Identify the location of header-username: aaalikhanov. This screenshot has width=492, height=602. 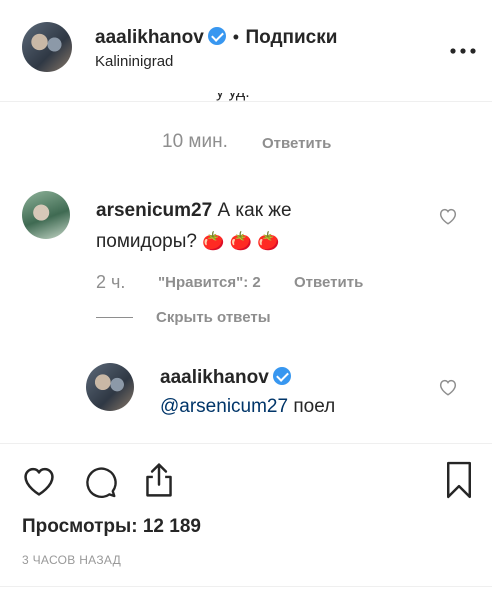
(149, 37).